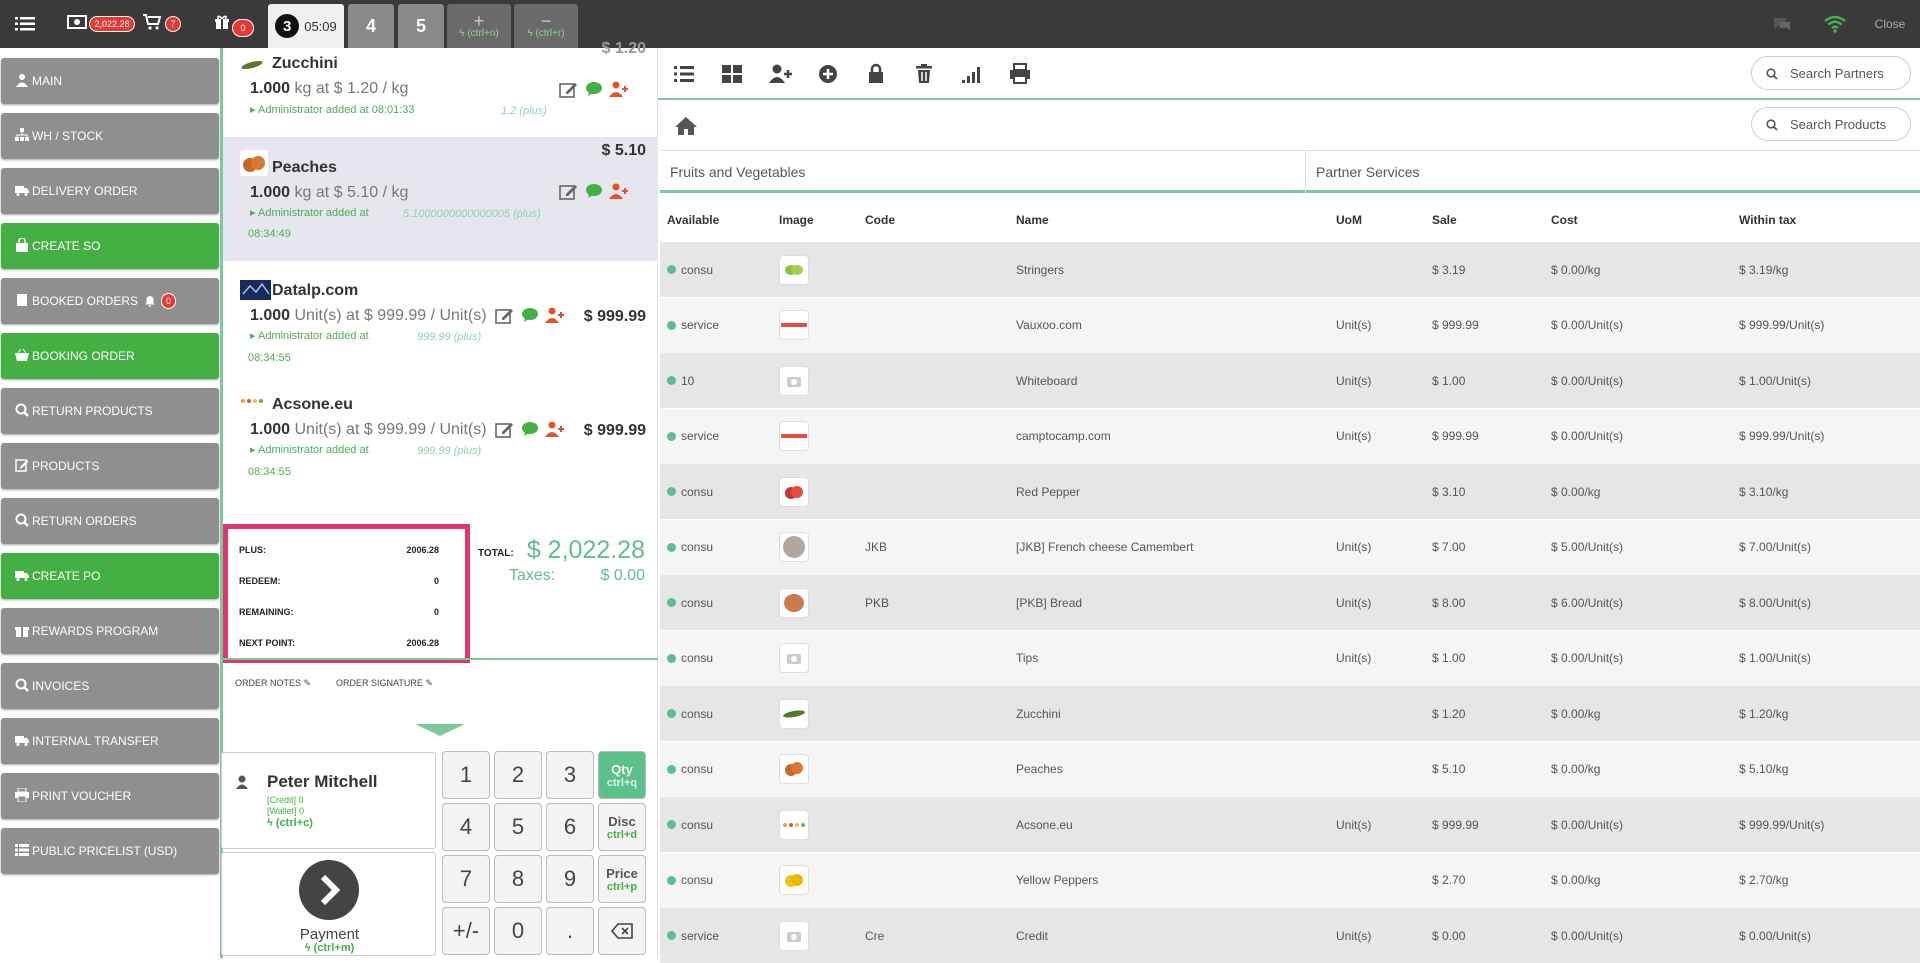 The width and height of the screenshot is (1920, 963). Describe the element at coordinates (1290, 713) in the screenshot. I see `table-row: consu Zucchini $ 1.20 $ 0.00/kg $ 1.20/kg` at that location.